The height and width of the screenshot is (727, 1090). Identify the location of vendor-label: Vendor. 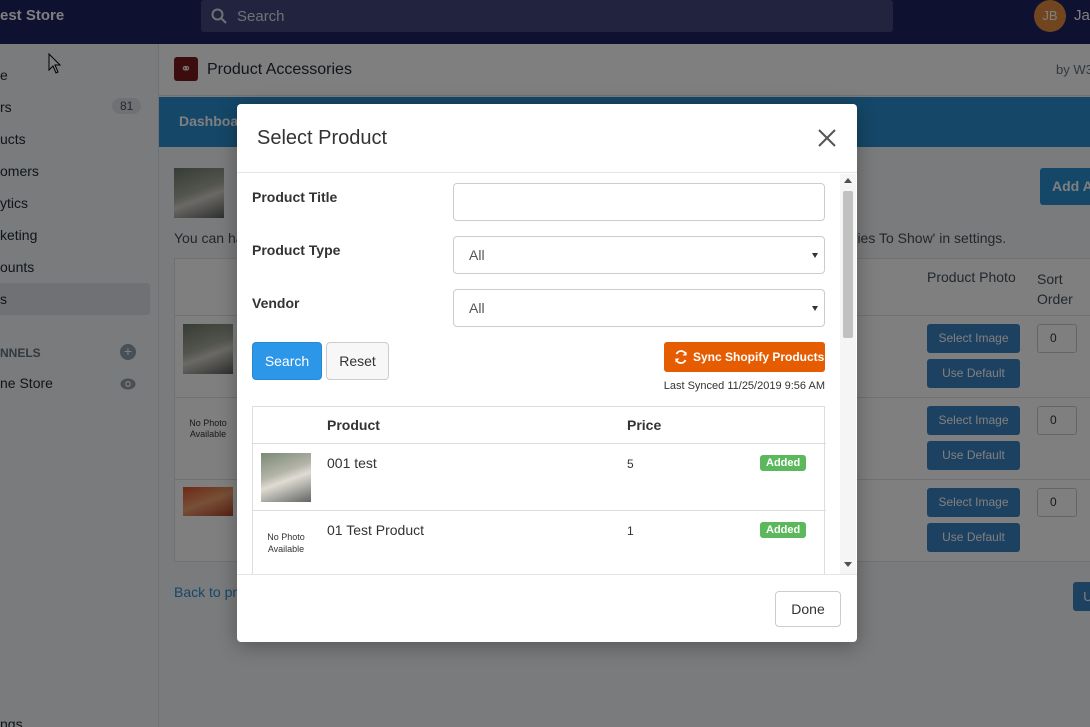
(276, 303).